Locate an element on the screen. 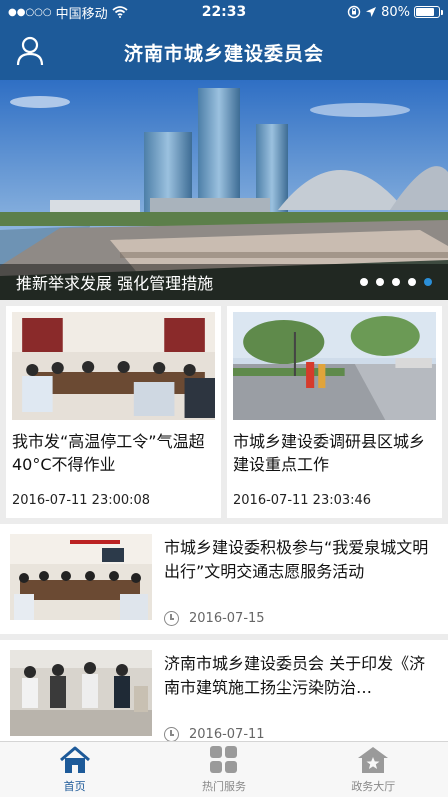 This screenshot has width=448, height=797. news-date: 2016-07-11 is located at coordinates (227, 734).